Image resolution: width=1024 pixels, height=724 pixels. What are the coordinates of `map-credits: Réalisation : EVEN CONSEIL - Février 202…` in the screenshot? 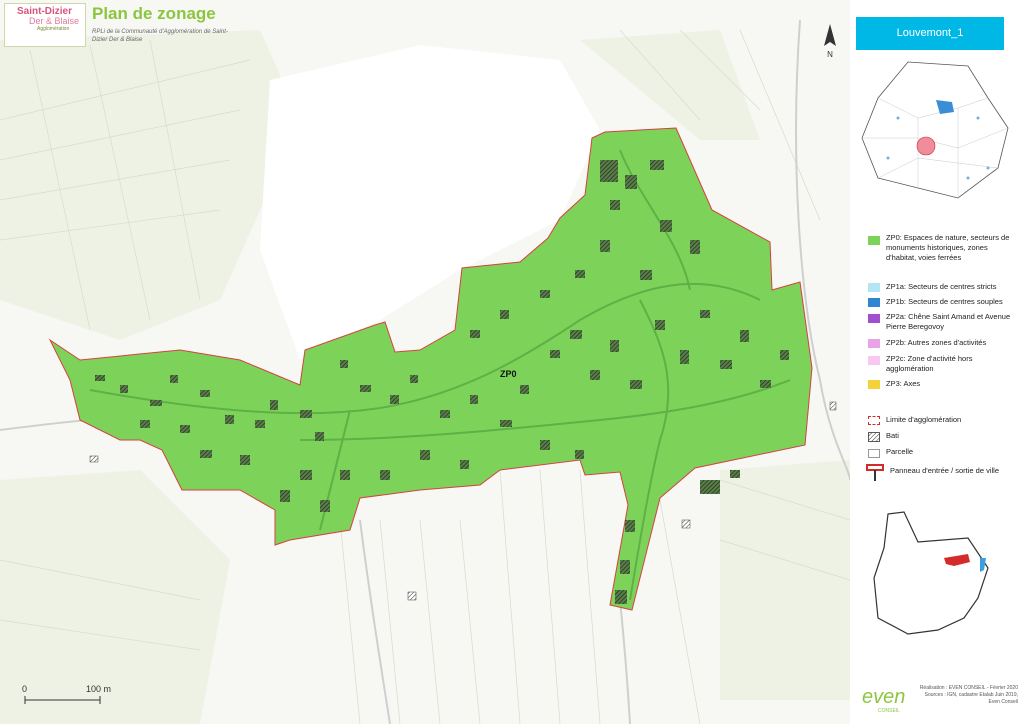 It's located at (964, 695).